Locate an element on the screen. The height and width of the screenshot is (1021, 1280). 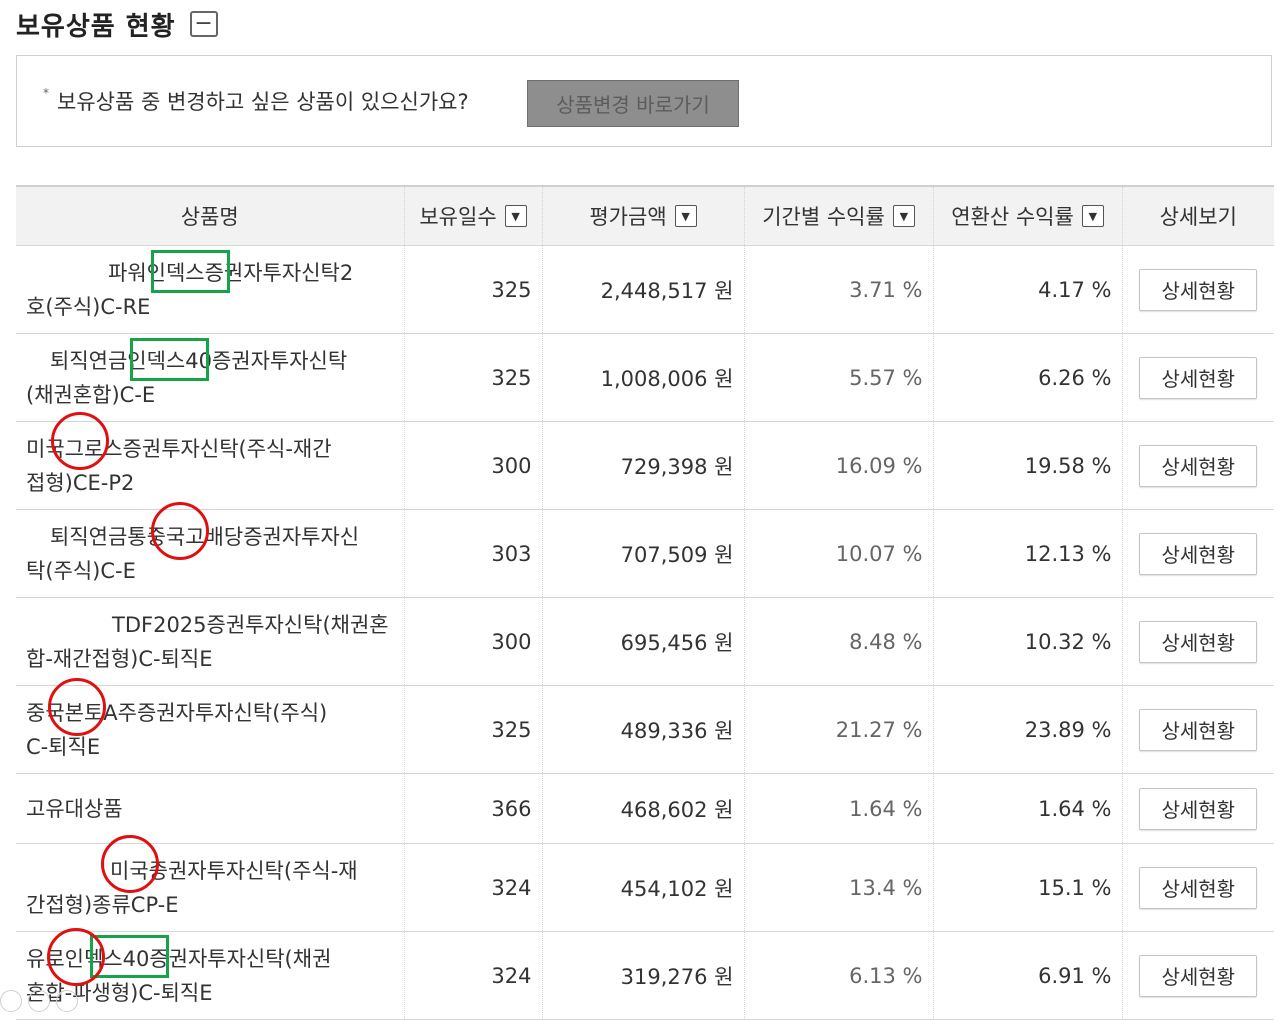
table-header-row: 상품명 보유일수 ▼ 평가금액 ▼ 기간별 수익률 ▼ 연환산 수익률 ▼ 상세보기 is located at coordinates (645, 215).